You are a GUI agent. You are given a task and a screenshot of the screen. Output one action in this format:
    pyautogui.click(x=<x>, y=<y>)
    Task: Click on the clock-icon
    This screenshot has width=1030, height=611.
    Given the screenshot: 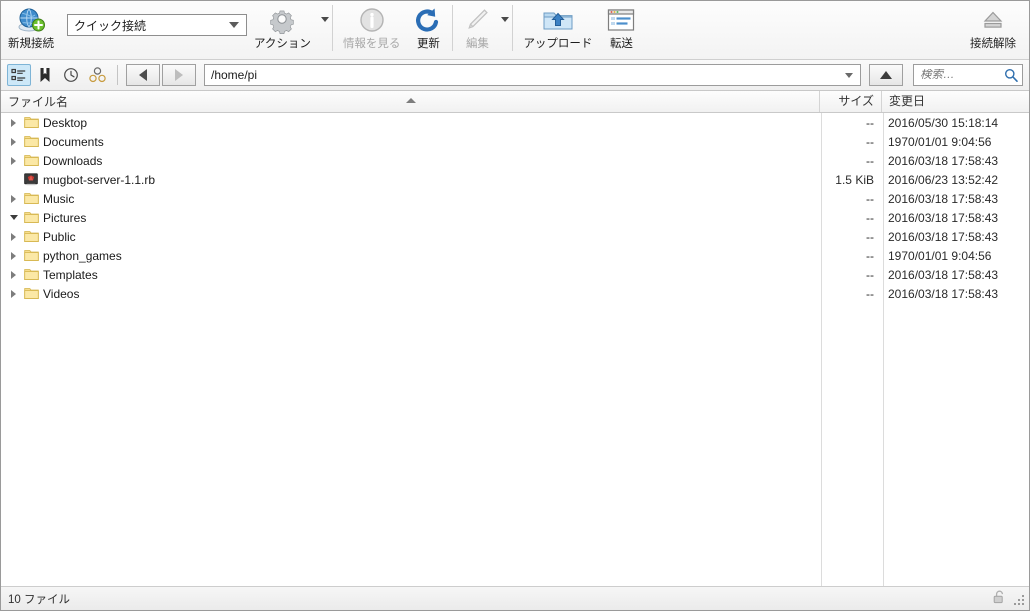 What is the action you would take?
    pyautogui.click(x=71, y=75)
    